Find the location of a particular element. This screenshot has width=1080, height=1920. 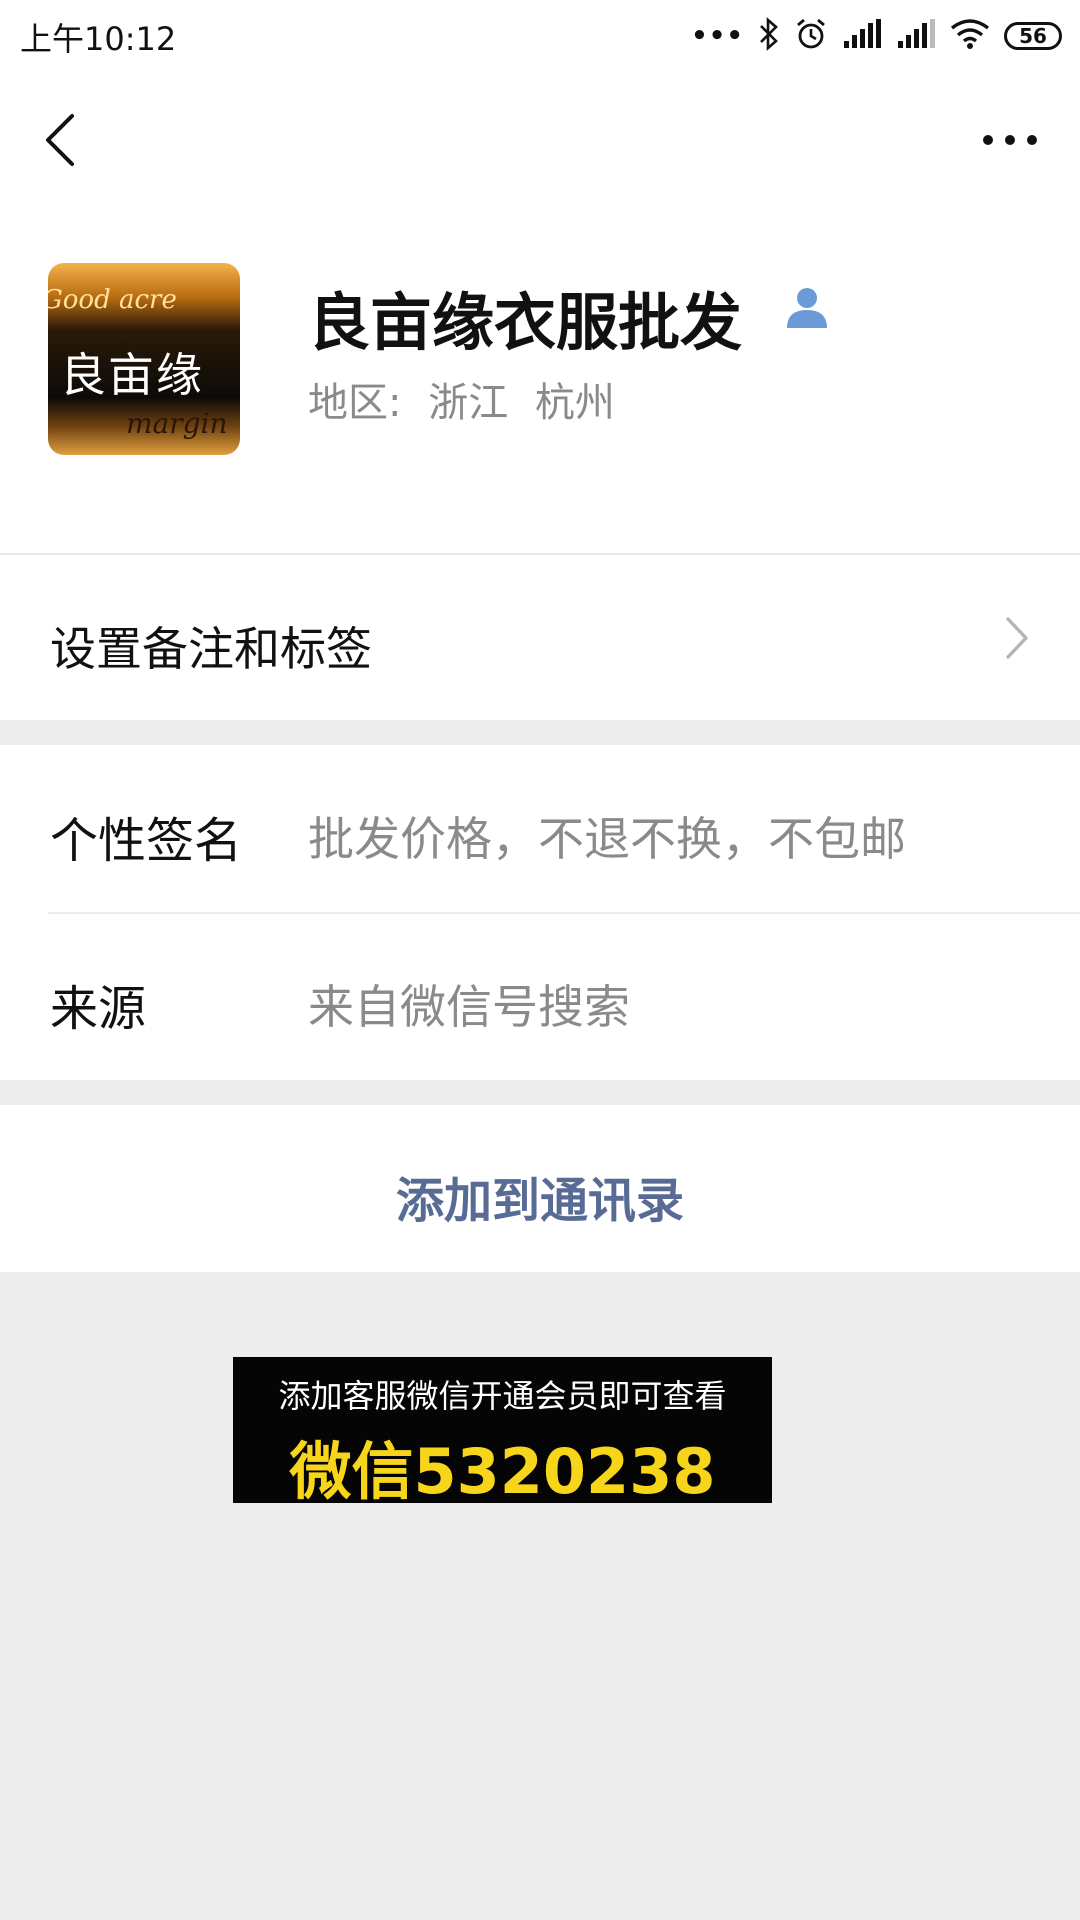

signature-key: 个性签名 is located at coordinates (146, 841).